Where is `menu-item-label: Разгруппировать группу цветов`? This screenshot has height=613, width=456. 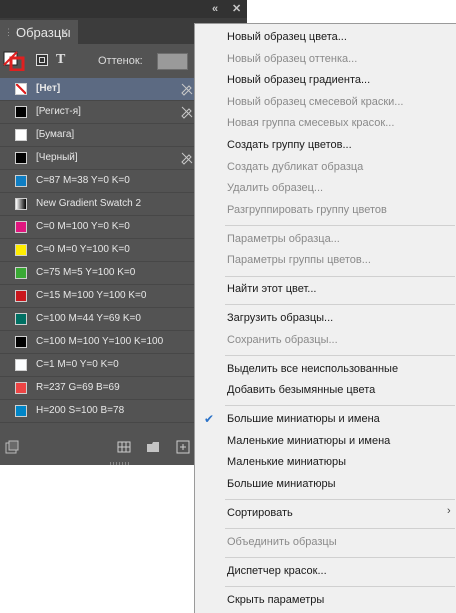
menu-item-label: Разгруппировать группу цветов is located at coordinates (307, 209).